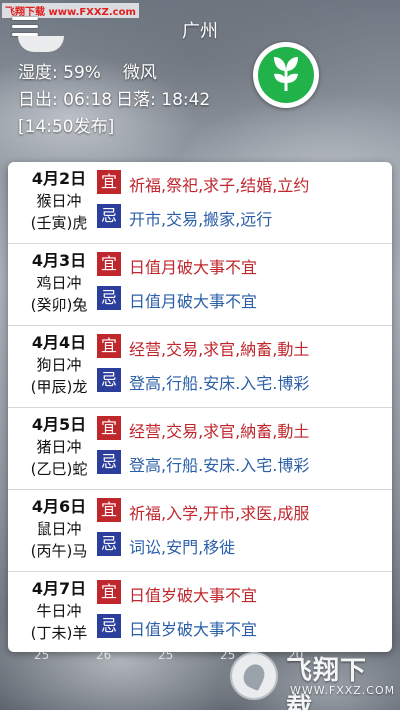  I want to click on forecast-temp: 26, so click(104, 655).